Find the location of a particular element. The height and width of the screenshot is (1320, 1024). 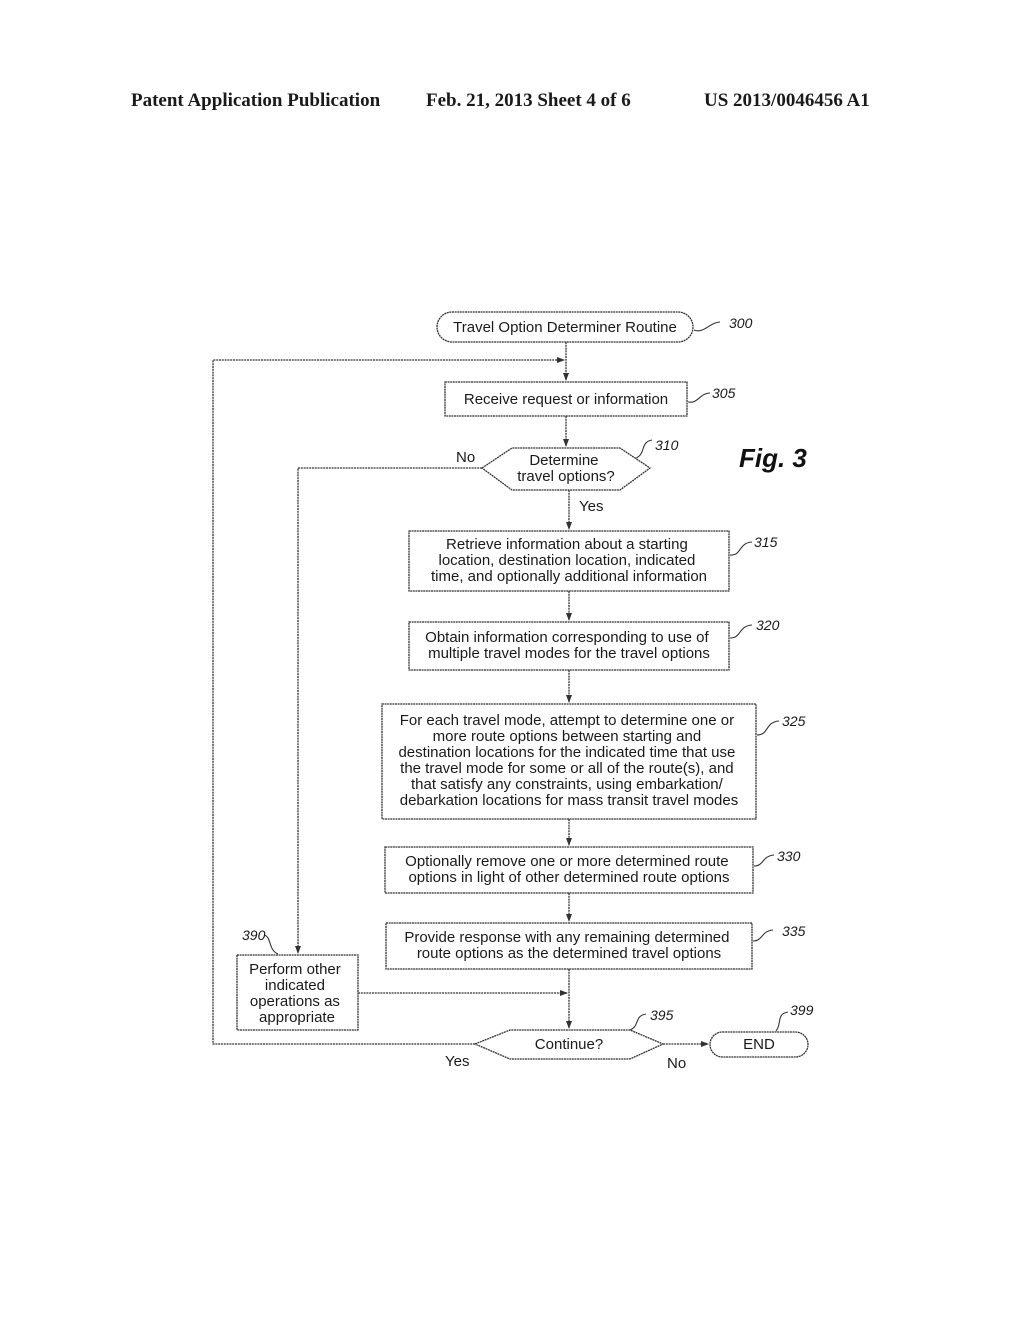

node-start: Travel Option Determiner Routine 300 is located at coordinates (594, 327).